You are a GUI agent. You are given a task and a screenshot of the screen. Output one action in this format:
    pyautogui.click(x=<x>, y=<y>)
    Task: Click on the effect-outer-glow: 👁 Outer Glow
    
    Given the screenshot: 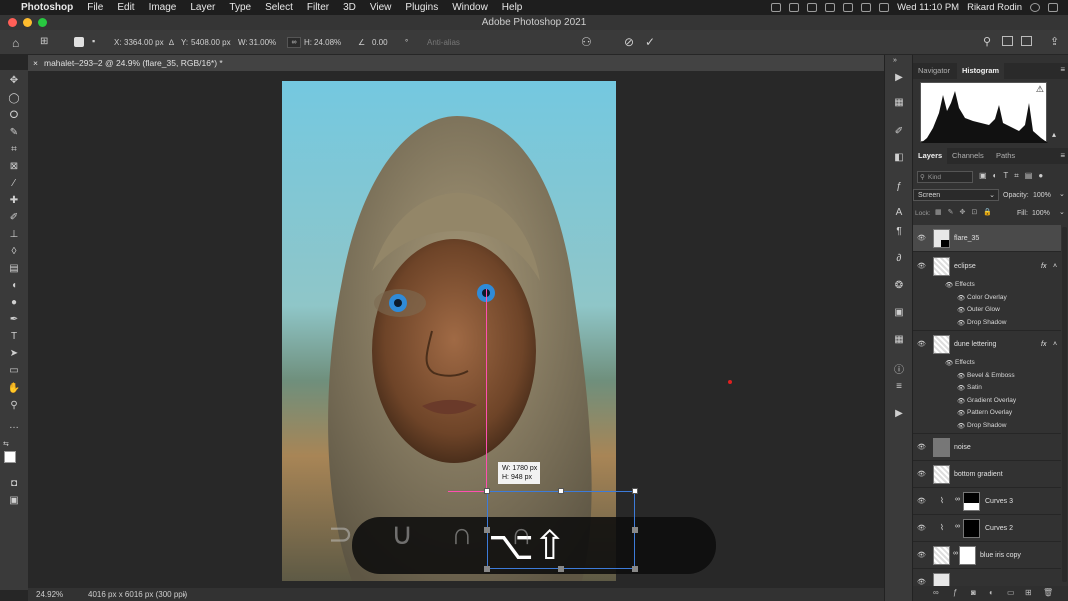 What is the action you would take?
    pyautogui.click(x=987, y=310)
    